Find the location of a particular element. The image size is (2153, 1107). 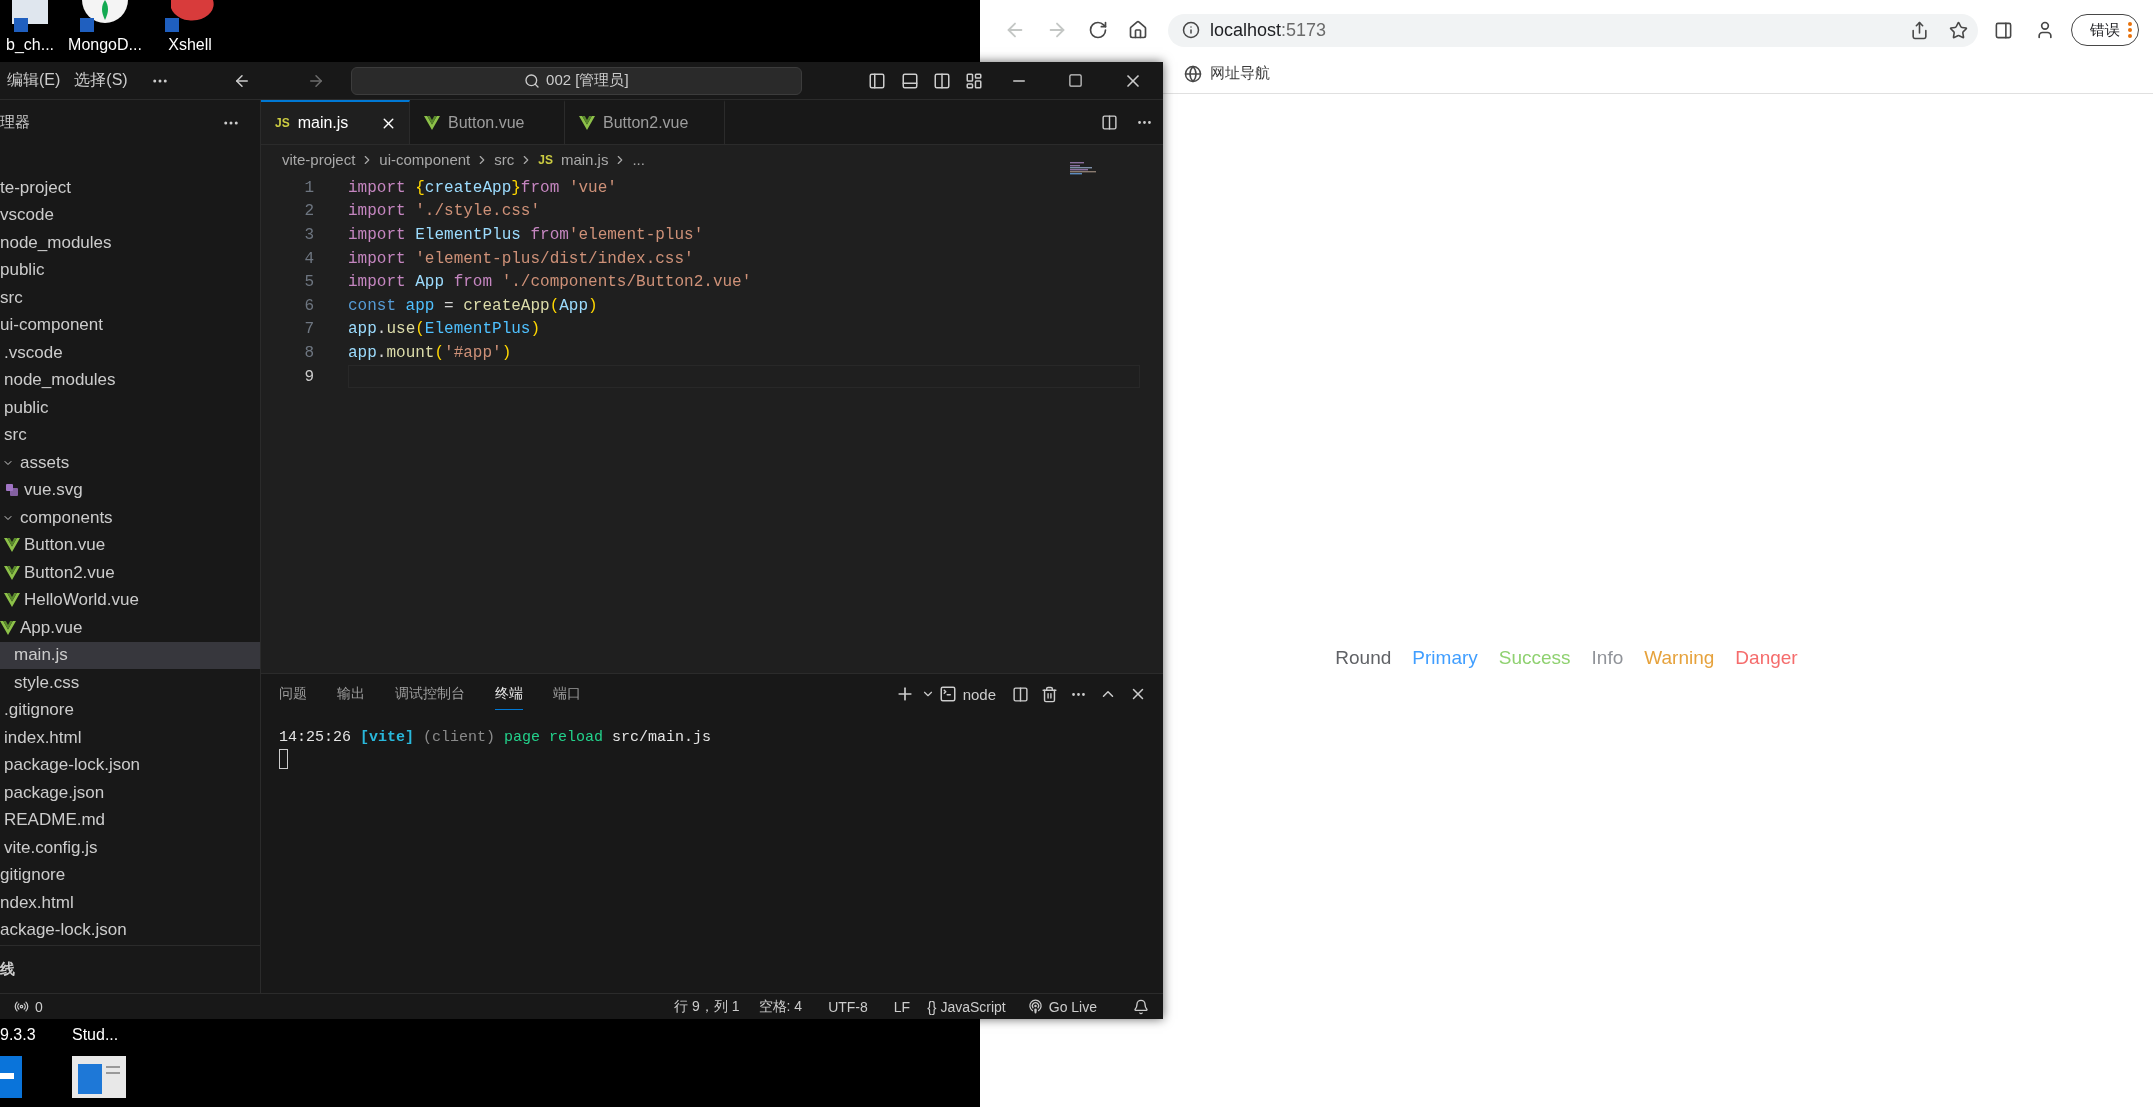

tree-item: .vscode is located at coordinates (130, 353).